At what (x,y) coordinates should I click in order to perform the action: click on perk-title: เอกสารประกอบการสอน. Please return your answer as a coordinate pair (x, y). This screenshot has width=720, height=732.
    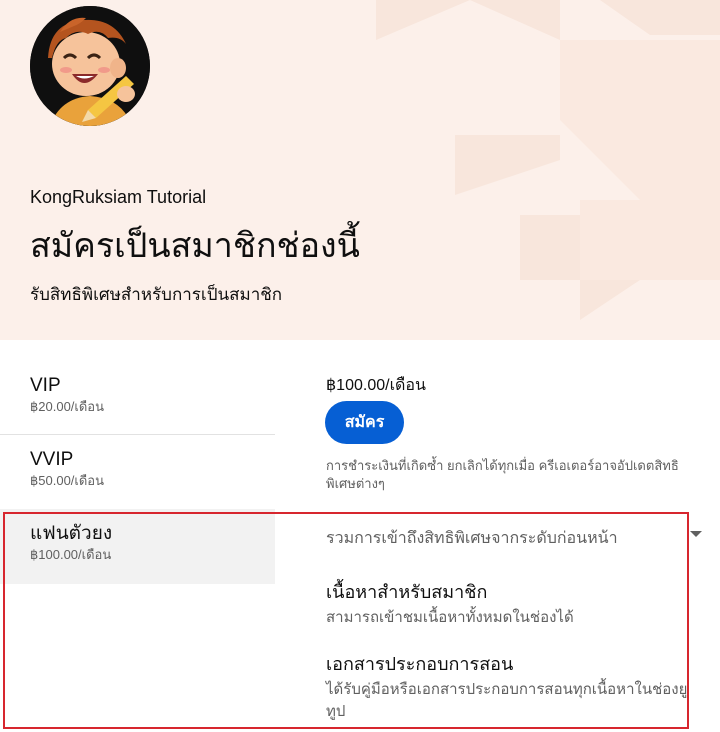
    Looking at the image, I should click on (420, 664).